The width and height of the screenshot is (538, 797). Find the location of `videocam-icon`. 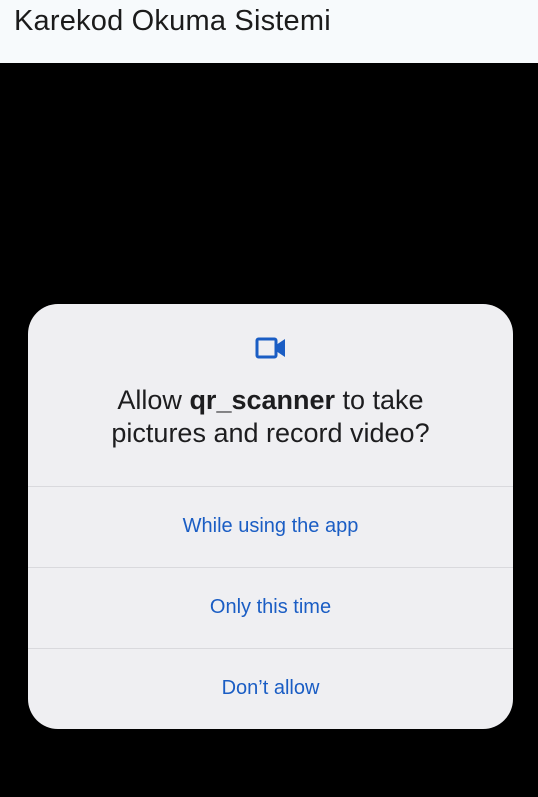

videocam-icon is located at coordinates (271, 348).